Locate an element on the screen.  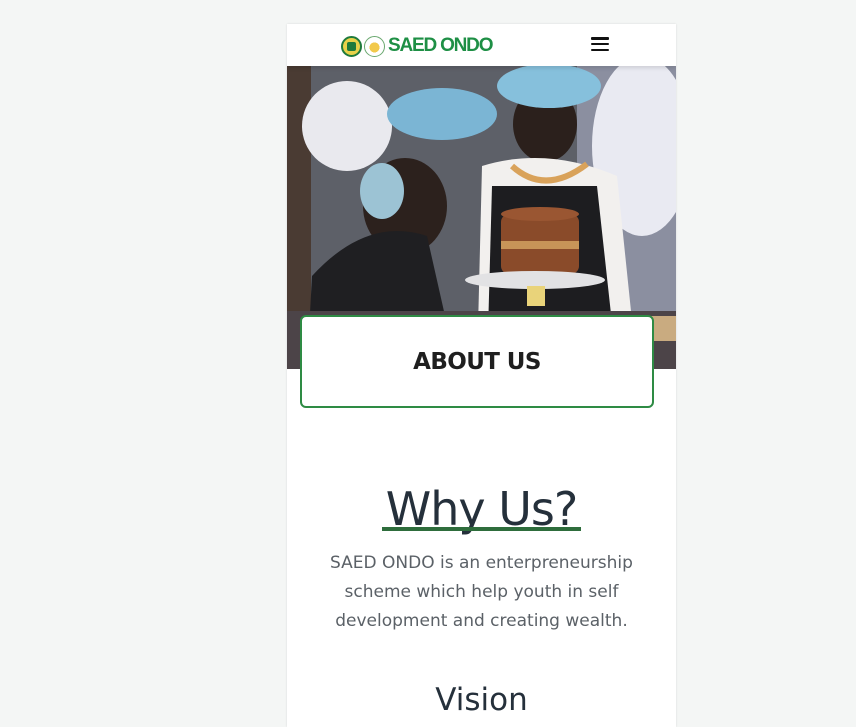
about-us-title: ABOUT US is located at coordinates (477, 361).